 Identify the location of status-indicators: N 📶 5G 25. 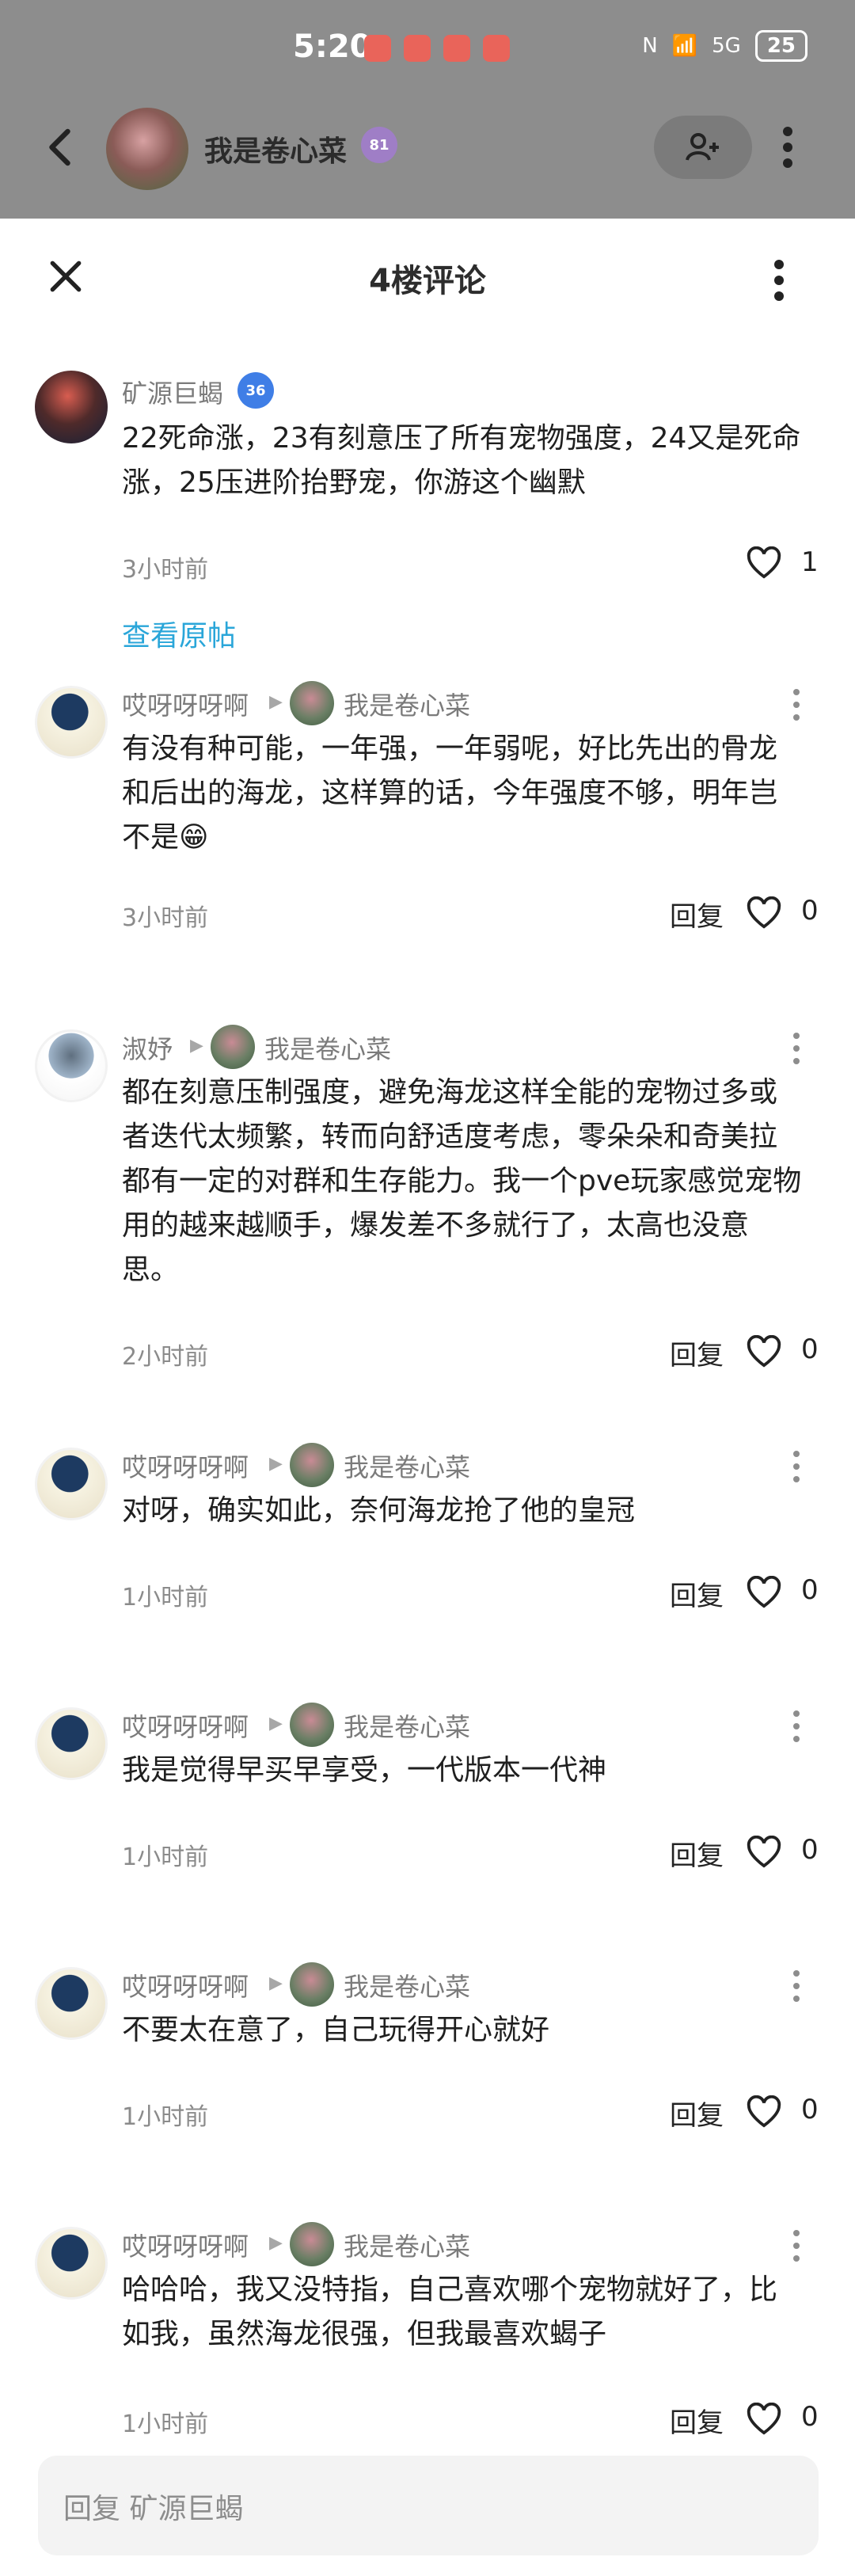
(725, 46).